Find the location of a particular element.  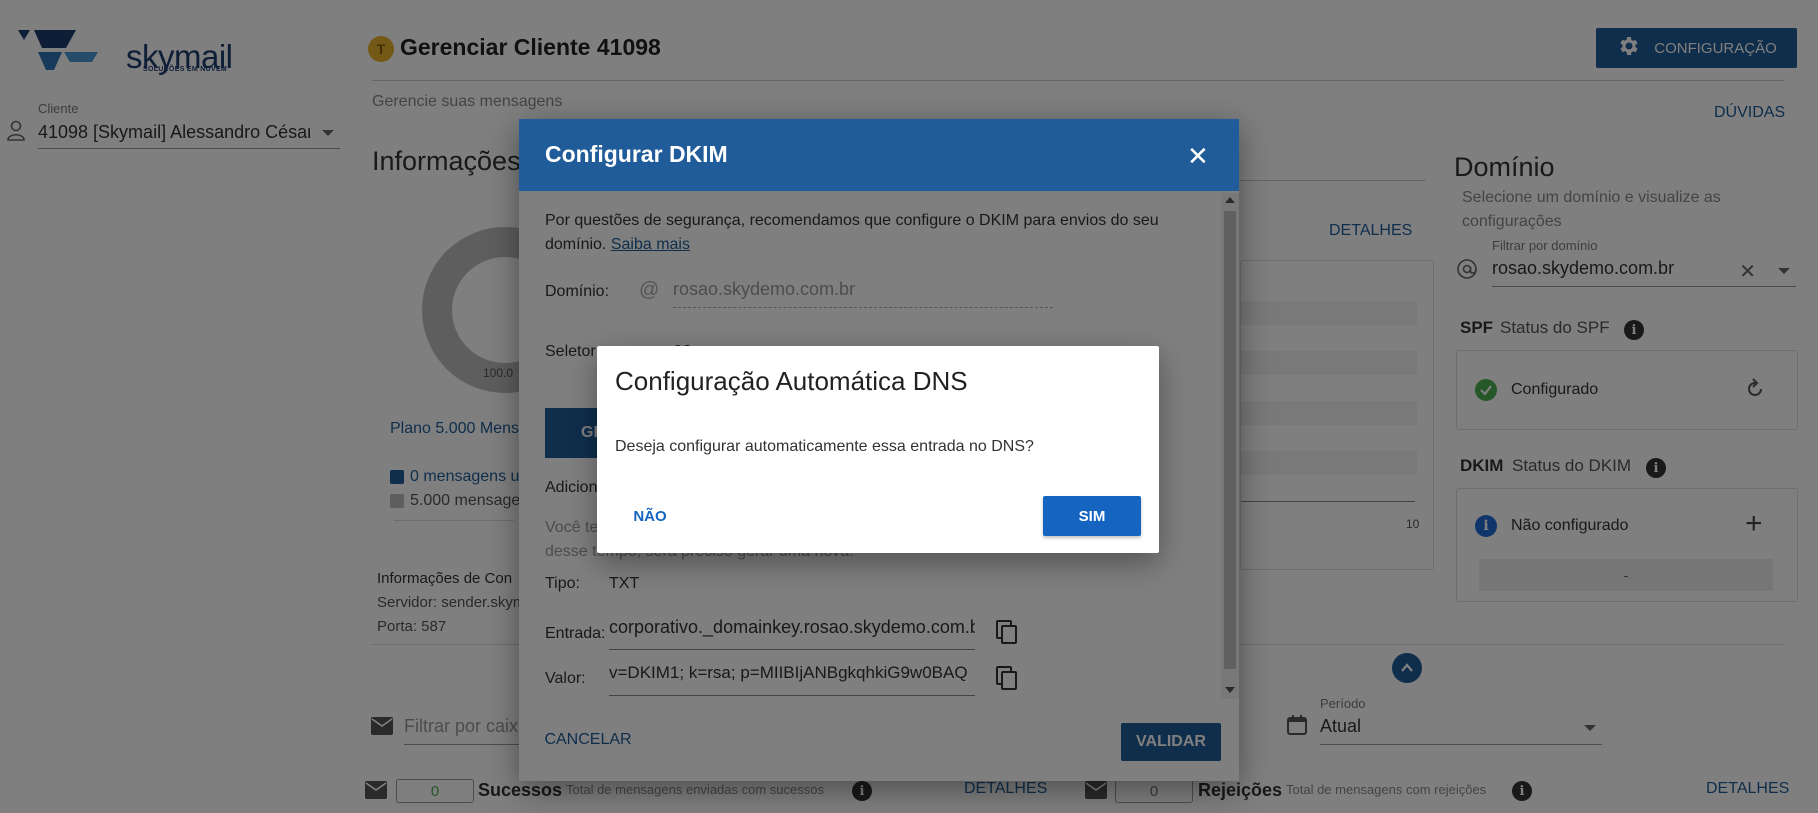

dialog-title: Configuração Automática DNS is located at coordinates (791, 381).